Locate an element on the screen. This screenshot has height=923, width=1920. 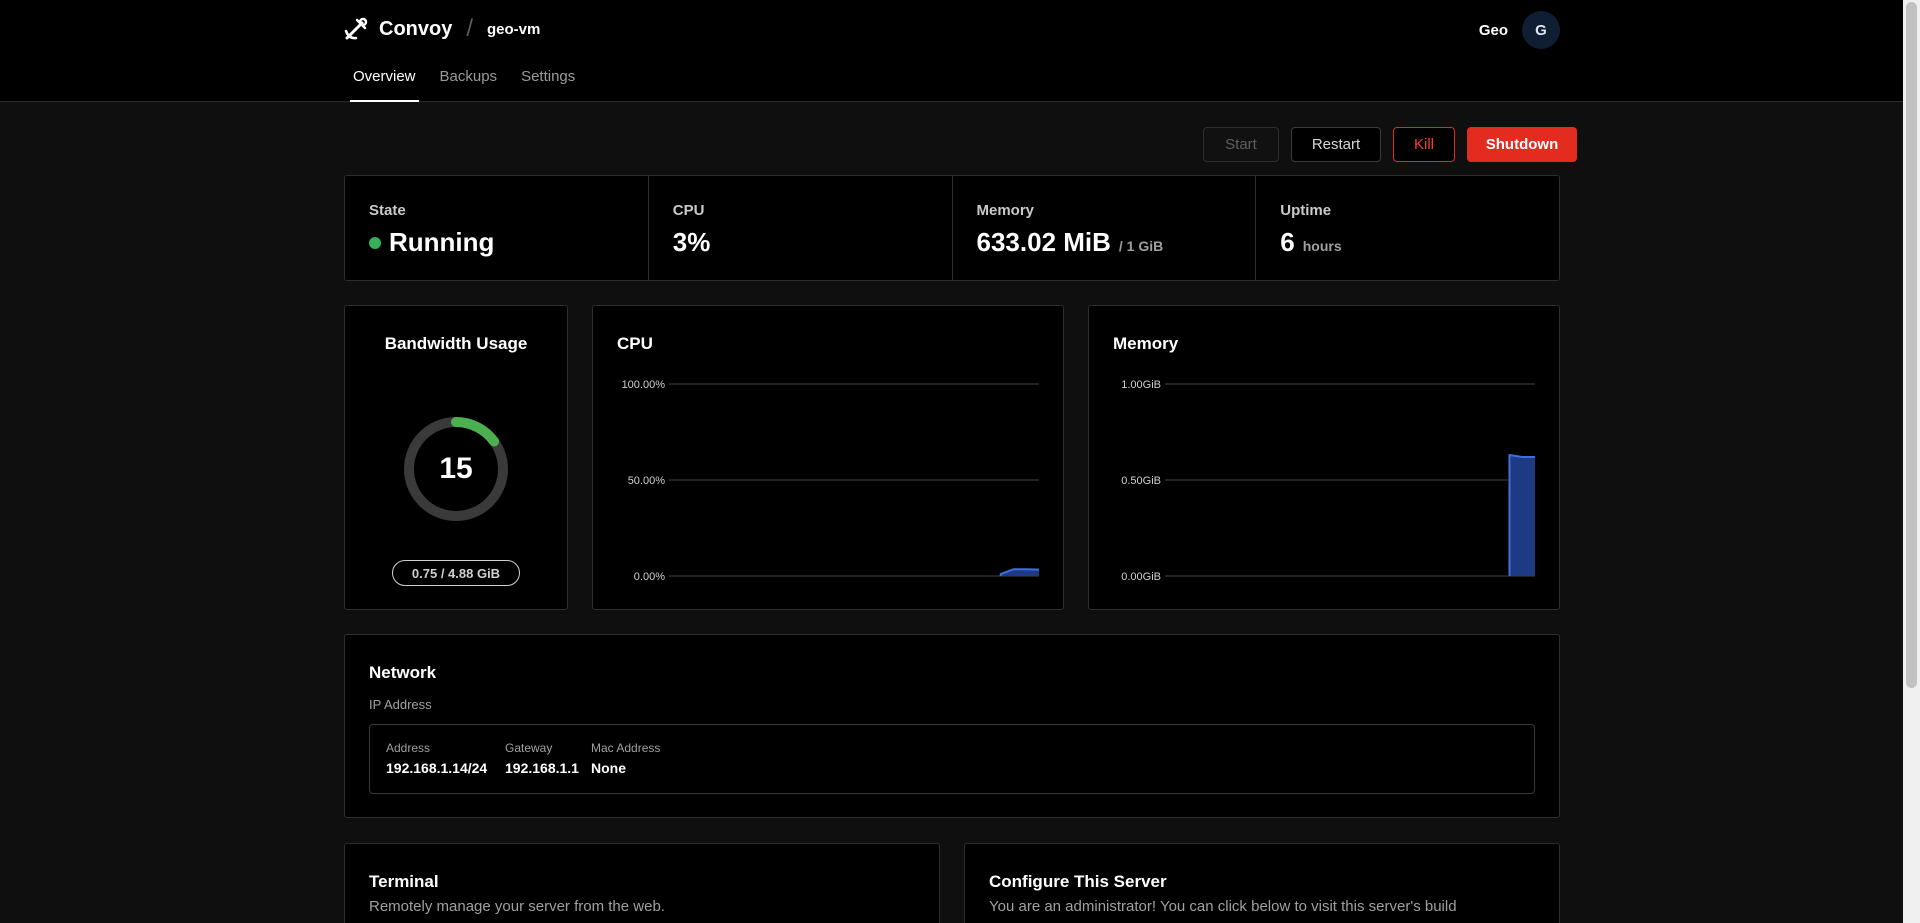
stat-memory-value: 633.02 MiB is located at coordinates (1043, 242).